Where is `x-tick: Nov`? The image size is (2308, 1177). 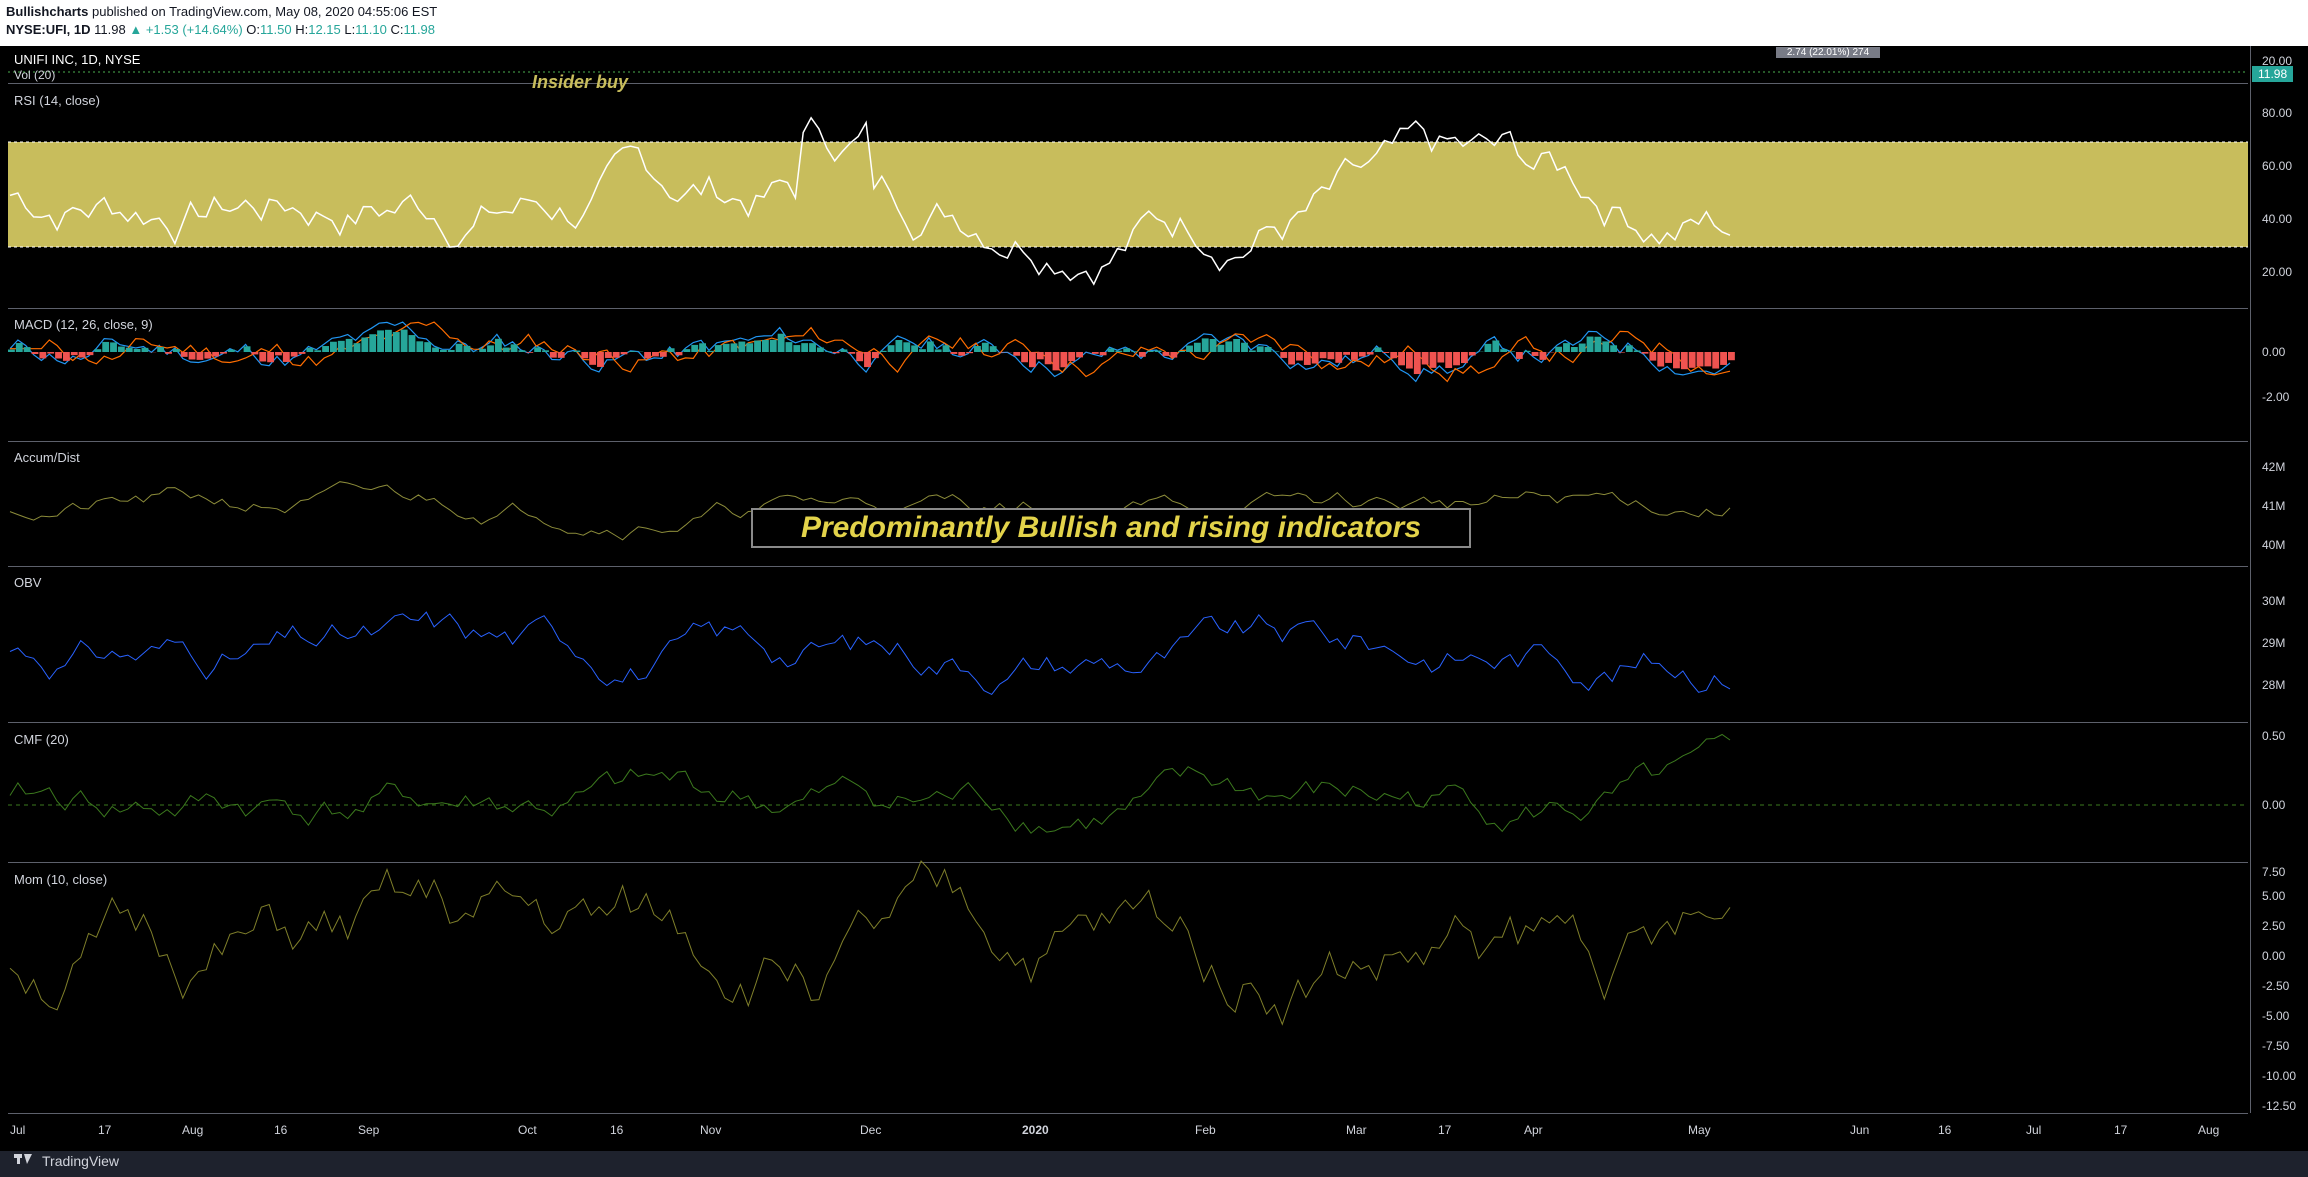 x-tick: Nov is located at coordinates (711, 1130).